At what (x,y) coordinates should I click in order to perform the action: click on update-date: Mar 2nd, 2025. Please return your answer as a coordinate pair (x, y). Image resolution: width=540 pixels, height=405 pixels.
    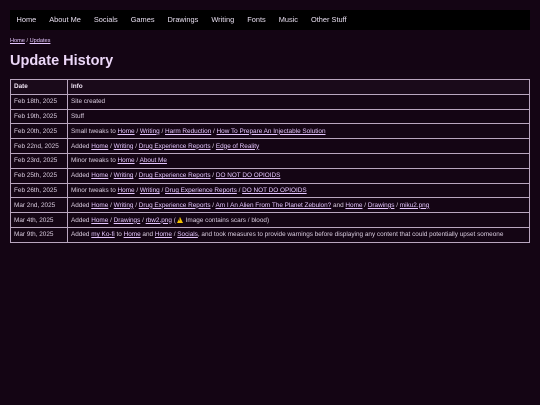
    Looking at the image, I should click on (39, 205).